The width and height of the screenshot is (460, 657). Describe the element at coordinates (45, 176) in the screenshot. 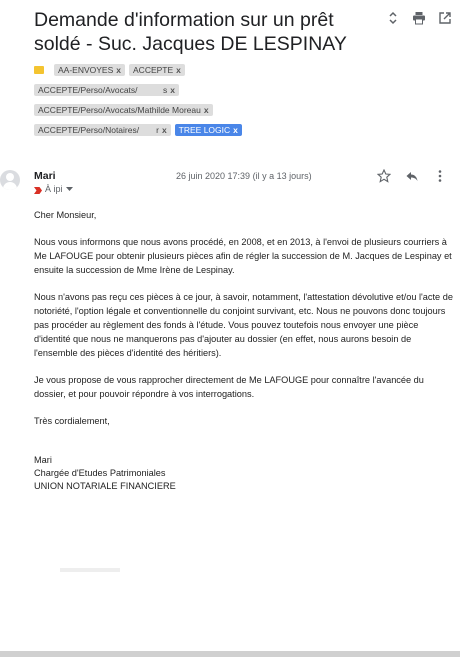

I see `sender-name: Mari` at that location.